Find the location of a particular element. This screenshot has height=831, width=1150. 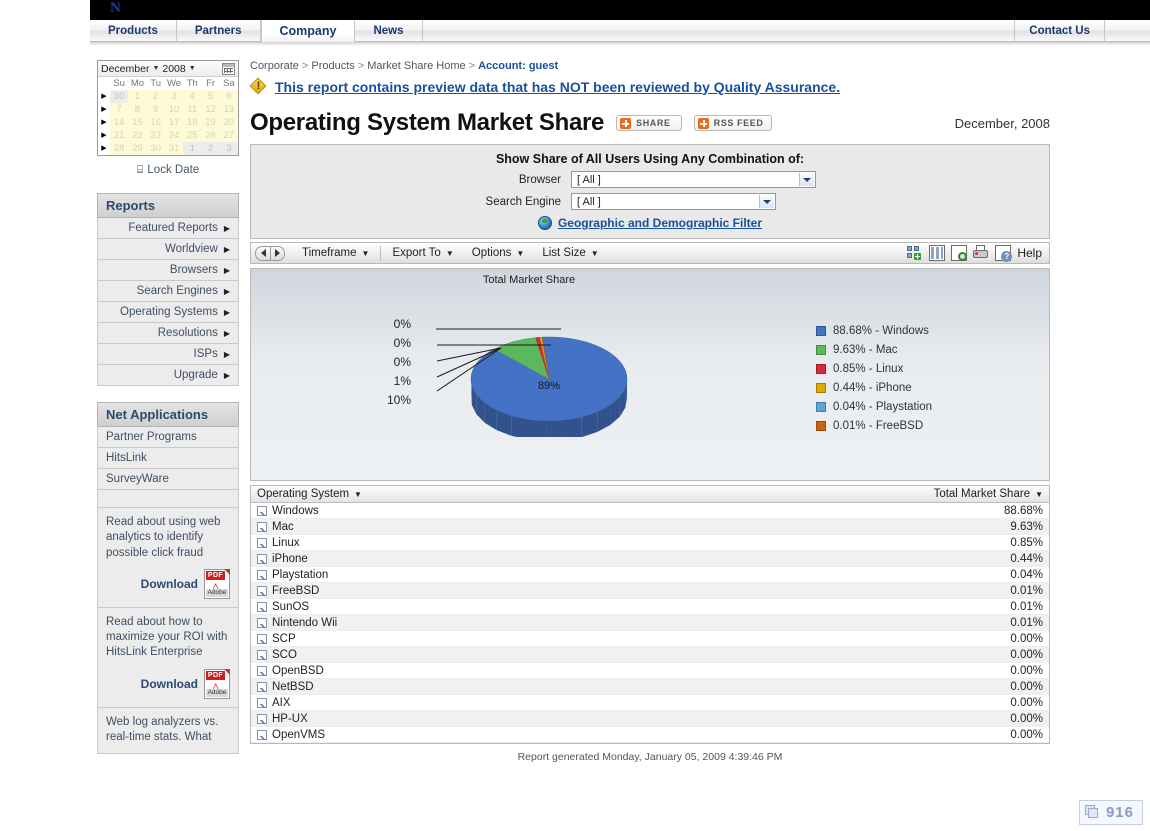

table-row: AIX 0.00% is located at coordinates (650, 703).